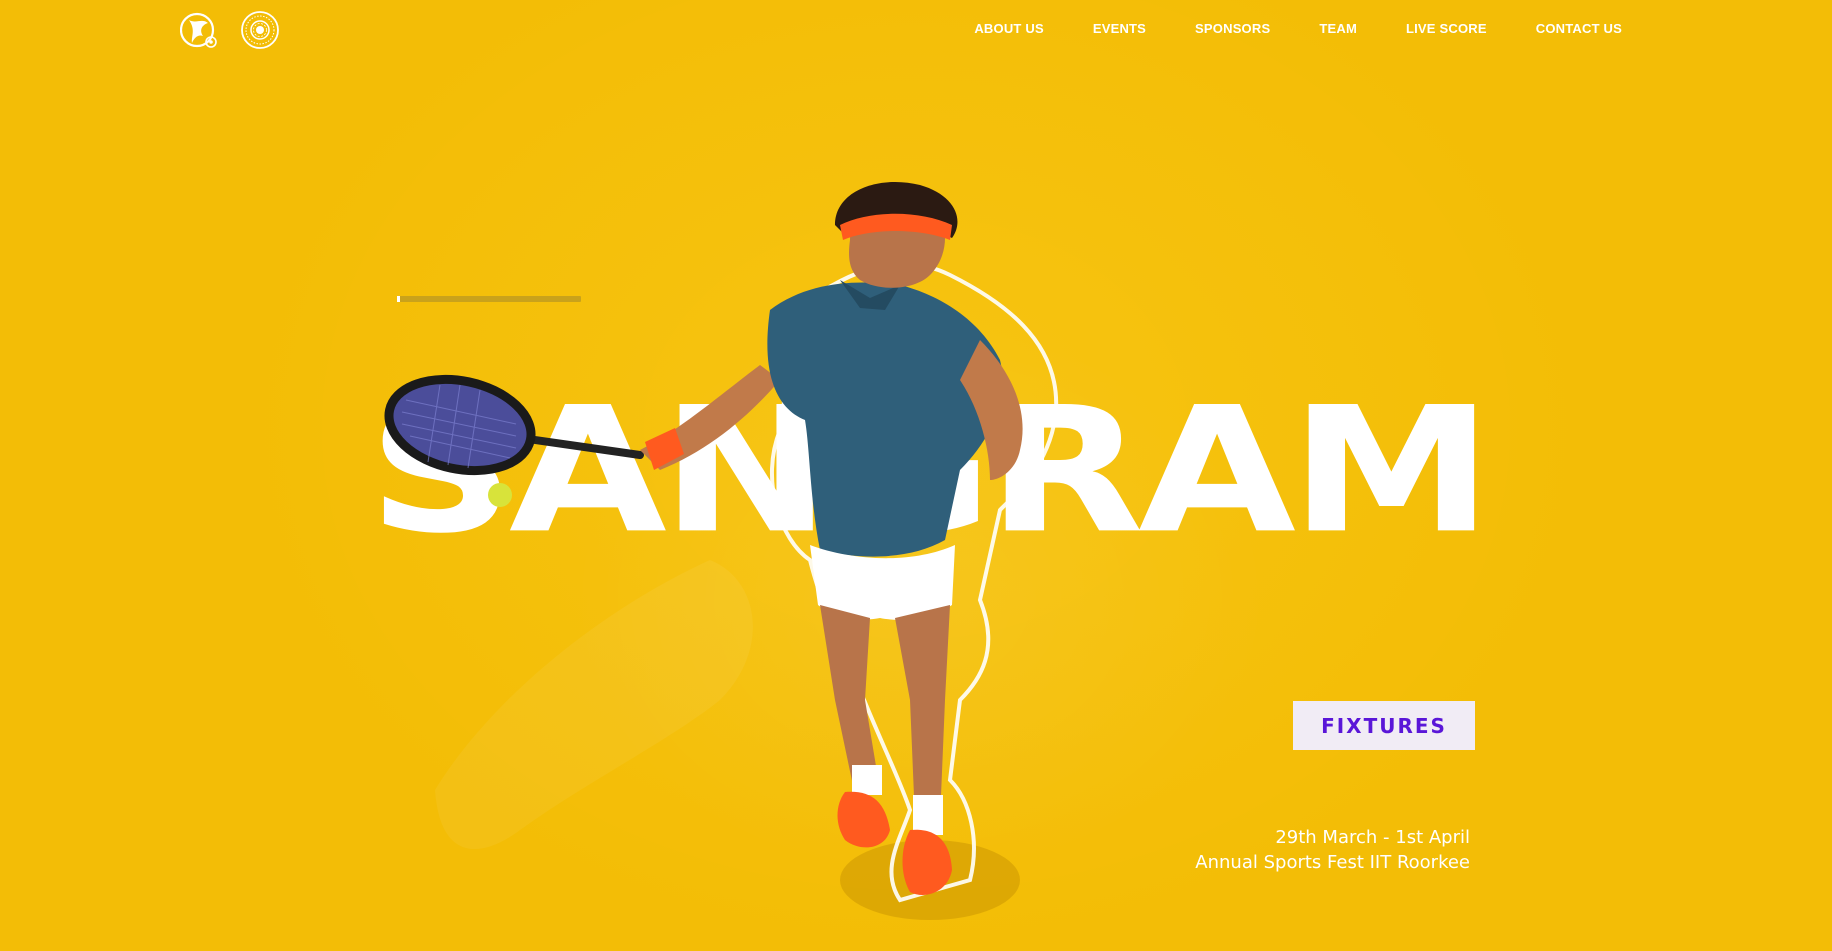  I want to click on nav-events-link: EVENTS, so click(1119, 28).